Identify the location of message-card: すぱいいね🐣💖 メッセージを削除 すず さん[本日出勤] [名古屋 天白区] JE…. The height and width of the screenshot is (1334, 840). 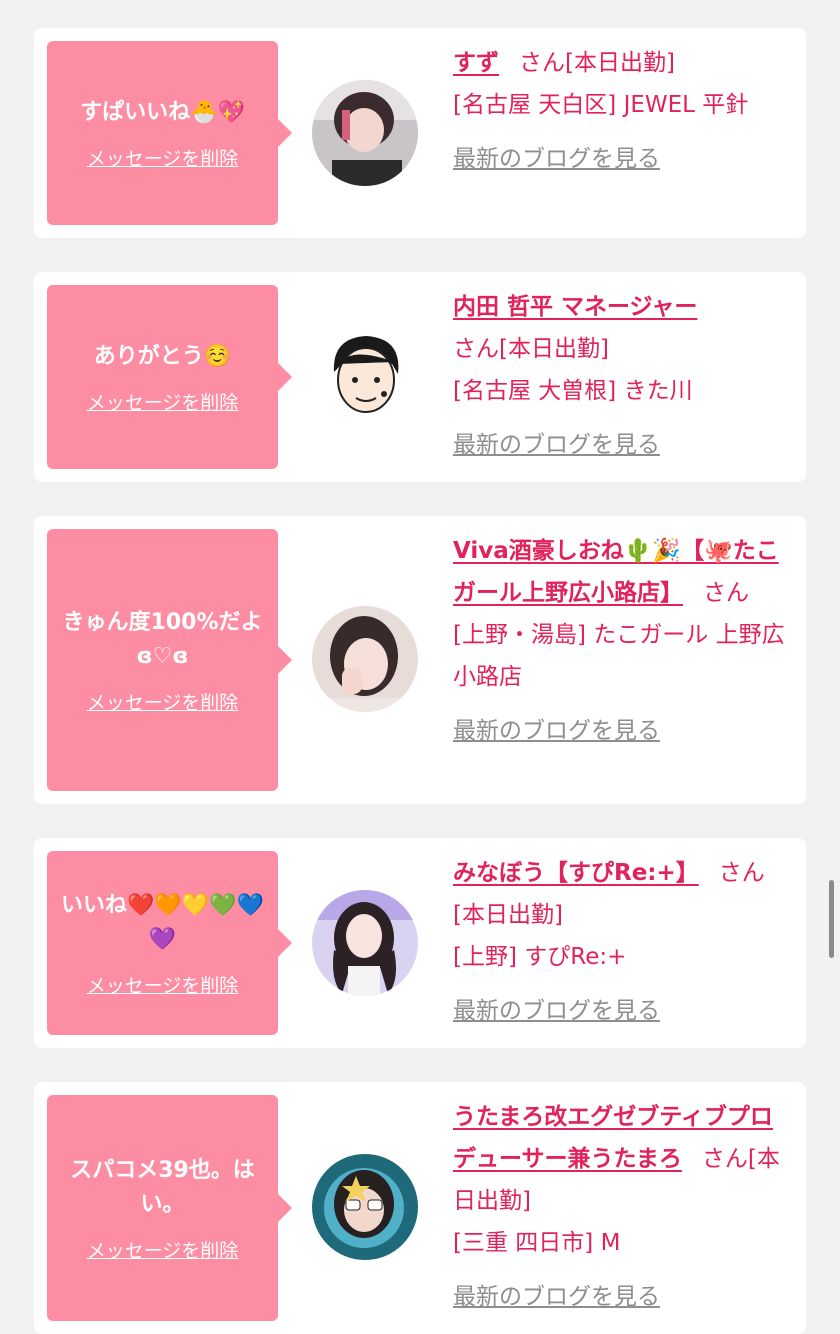
(420, 133).